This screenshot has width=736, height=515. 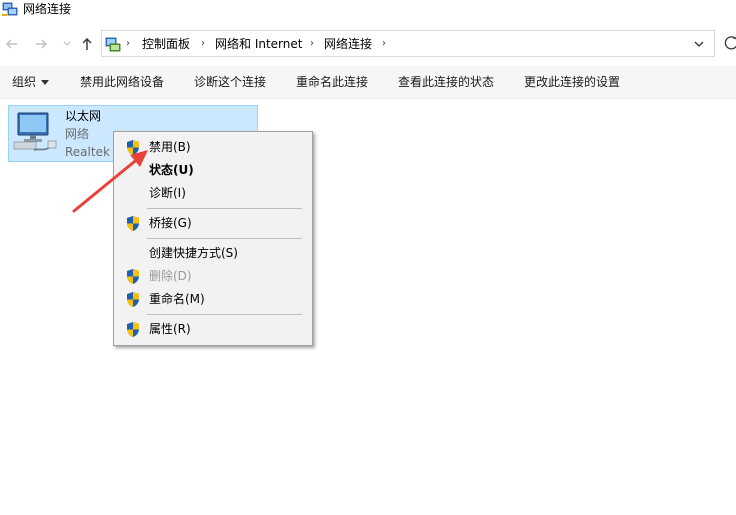 I want to click on recent-locations-button, so click(x=67, y=44).